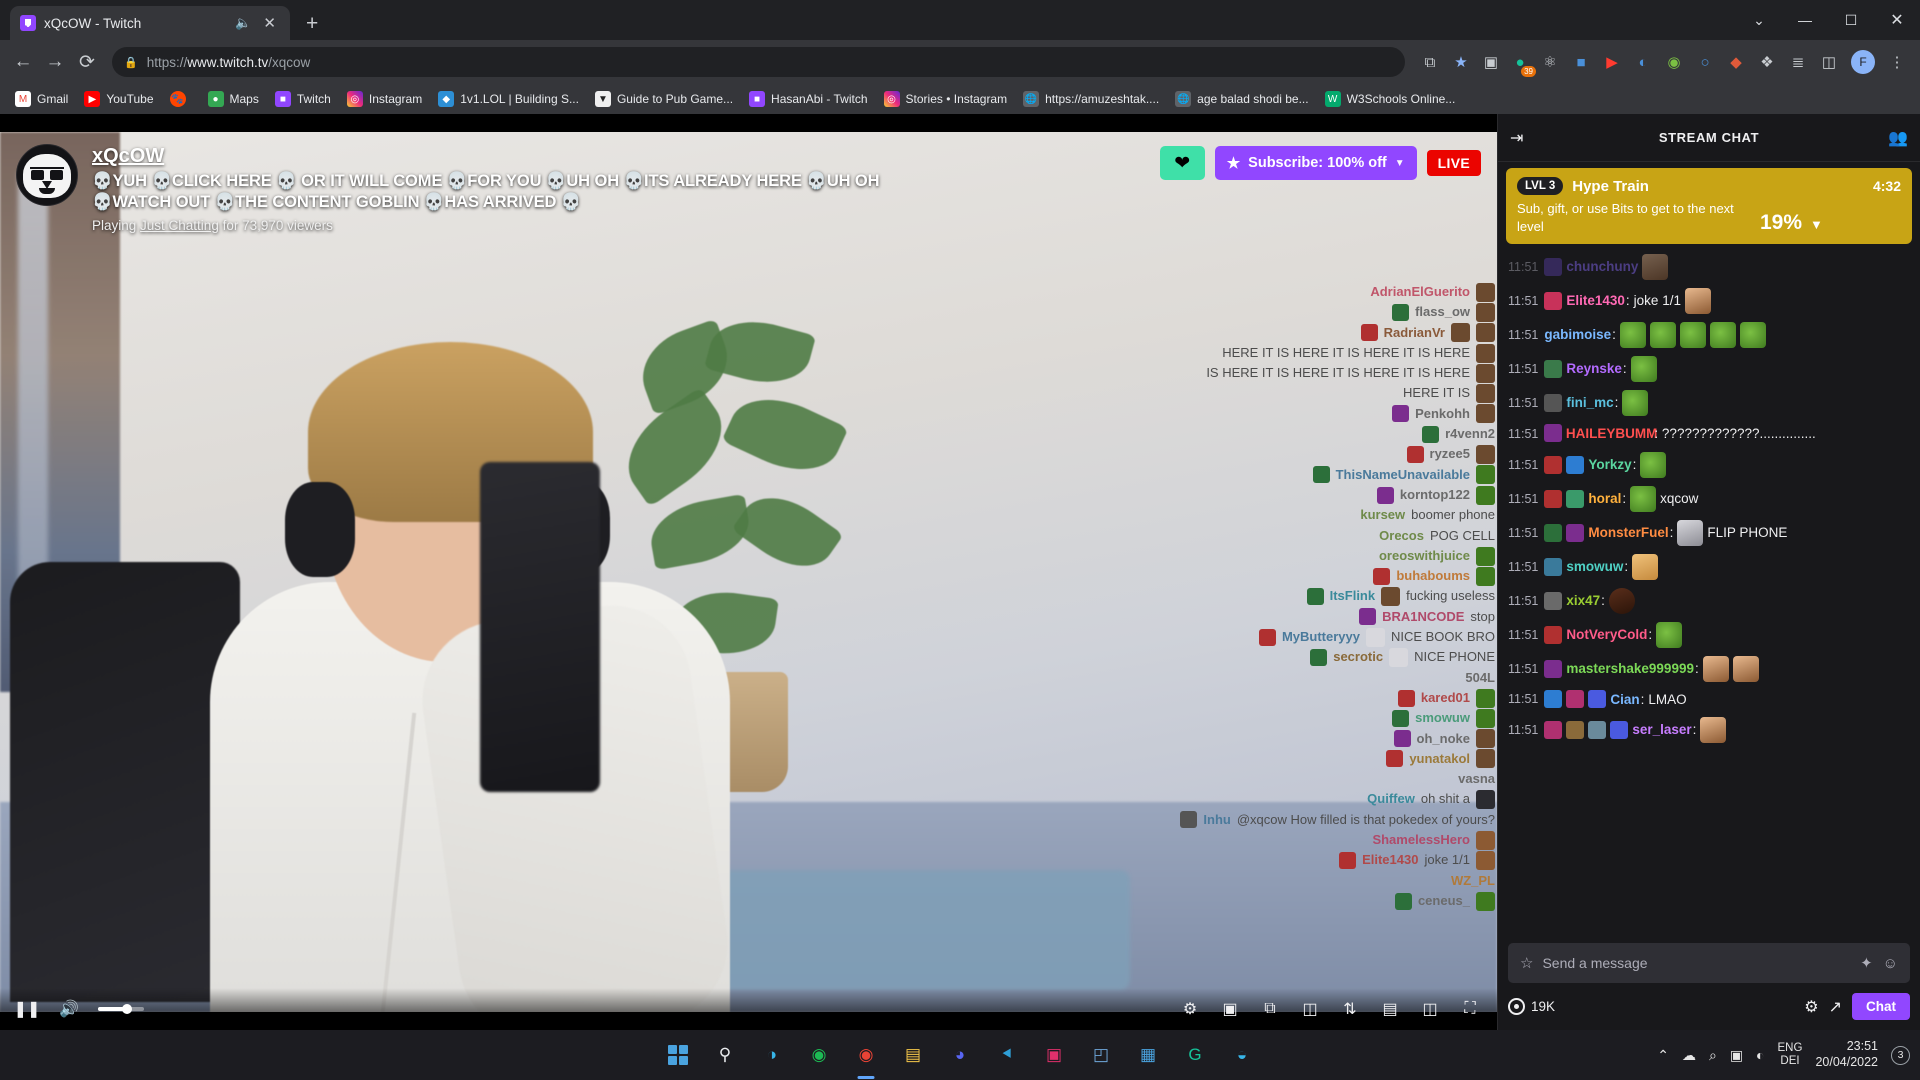  Describe the element at coordinates (1846, 1054) in the screenshot. I see `taskbar-clock: 23:51 20/04/2022` at that location.